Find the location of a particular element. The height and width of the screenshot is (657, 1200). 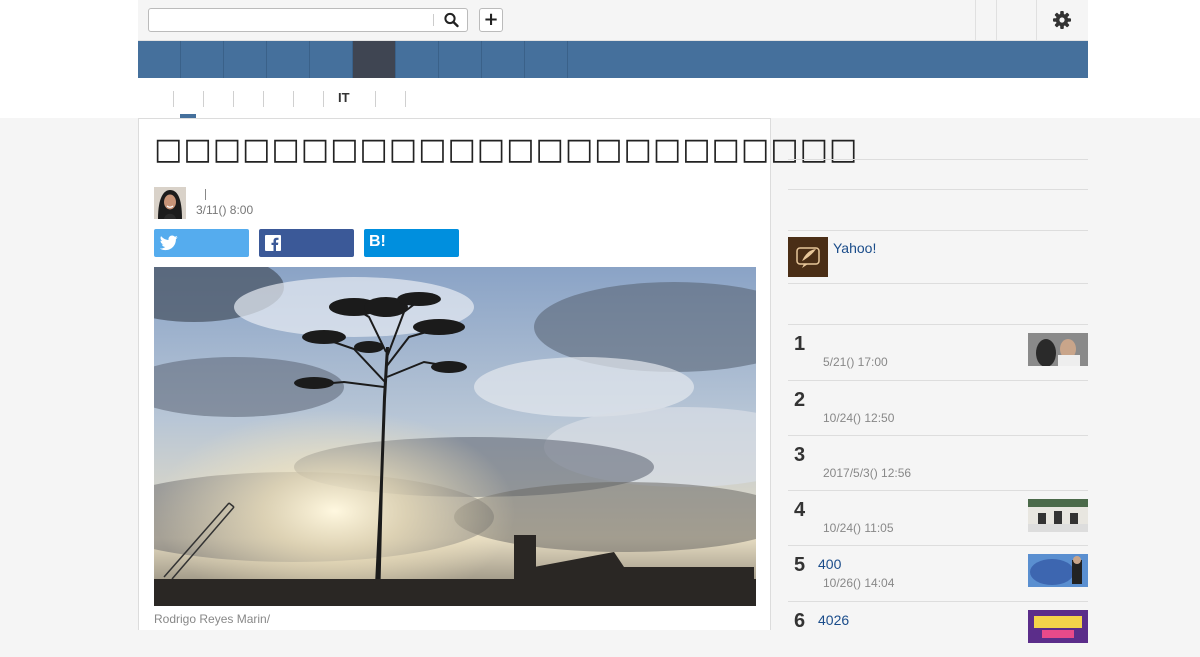

subnav-item-it: IT is located at coordinates (344, 97).